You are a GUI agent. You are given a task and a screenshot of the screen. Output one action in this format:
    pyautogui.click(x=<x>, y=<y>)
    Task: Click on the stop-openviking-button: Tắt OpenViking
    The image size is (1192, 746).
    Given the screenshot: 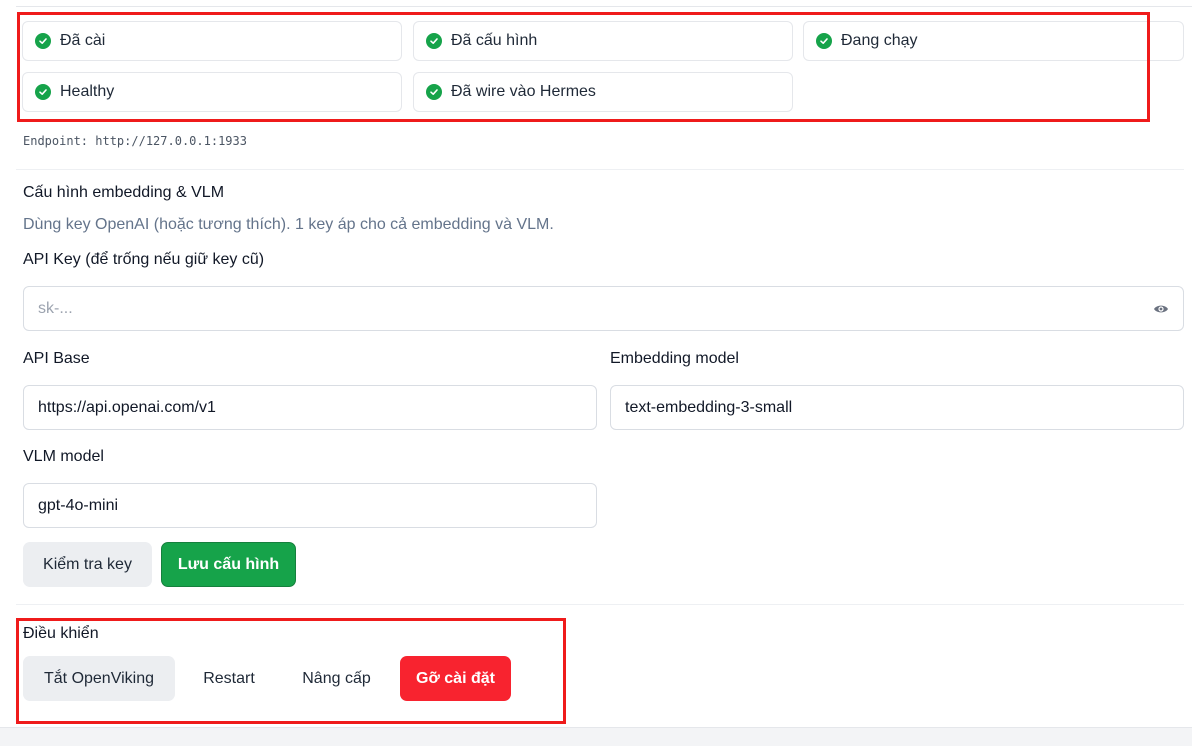 What is the action you would take?
    pyautogui.click(x=99, y=678)
    